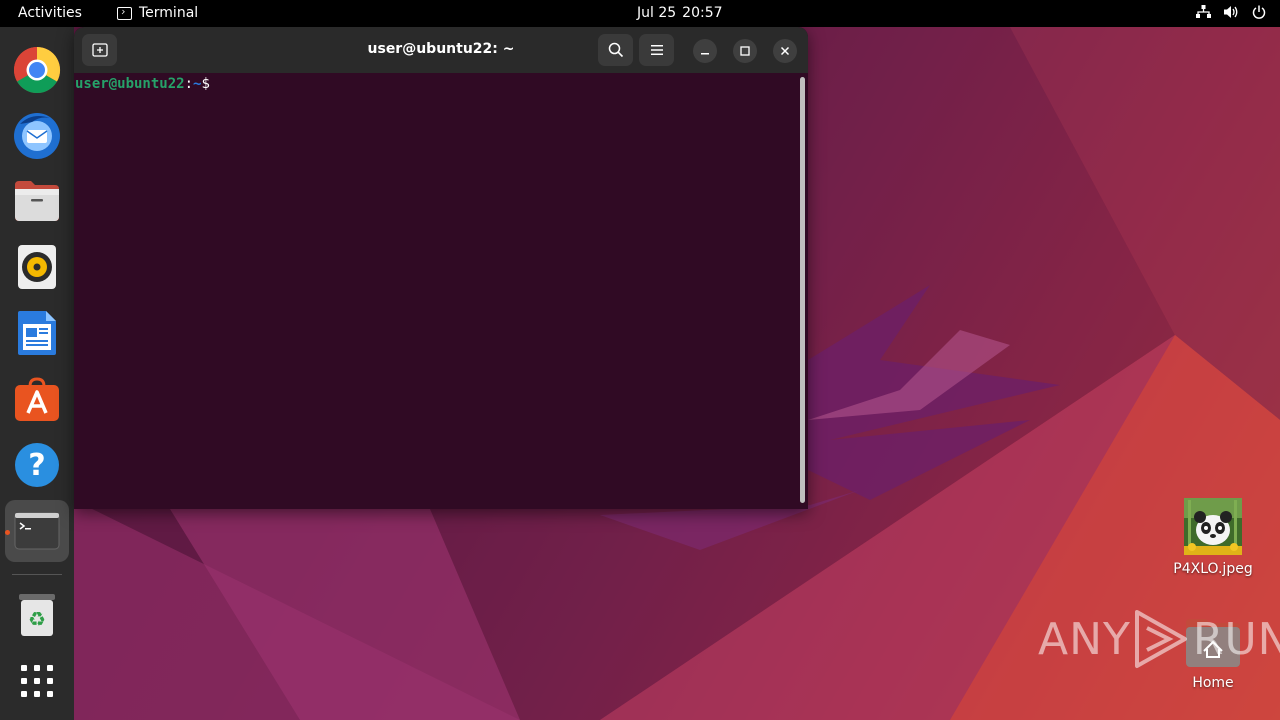 Image resolution: width=1280 pixels, height=720 pixels. I want to click on power-icon, so click(1259, 12).